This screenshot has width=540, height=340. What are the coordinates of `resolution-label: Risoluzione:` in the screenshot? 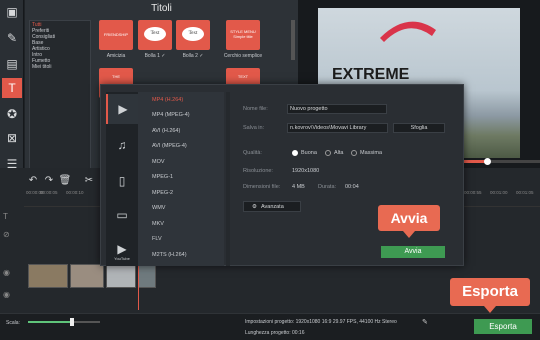 It's located at (258, 171).